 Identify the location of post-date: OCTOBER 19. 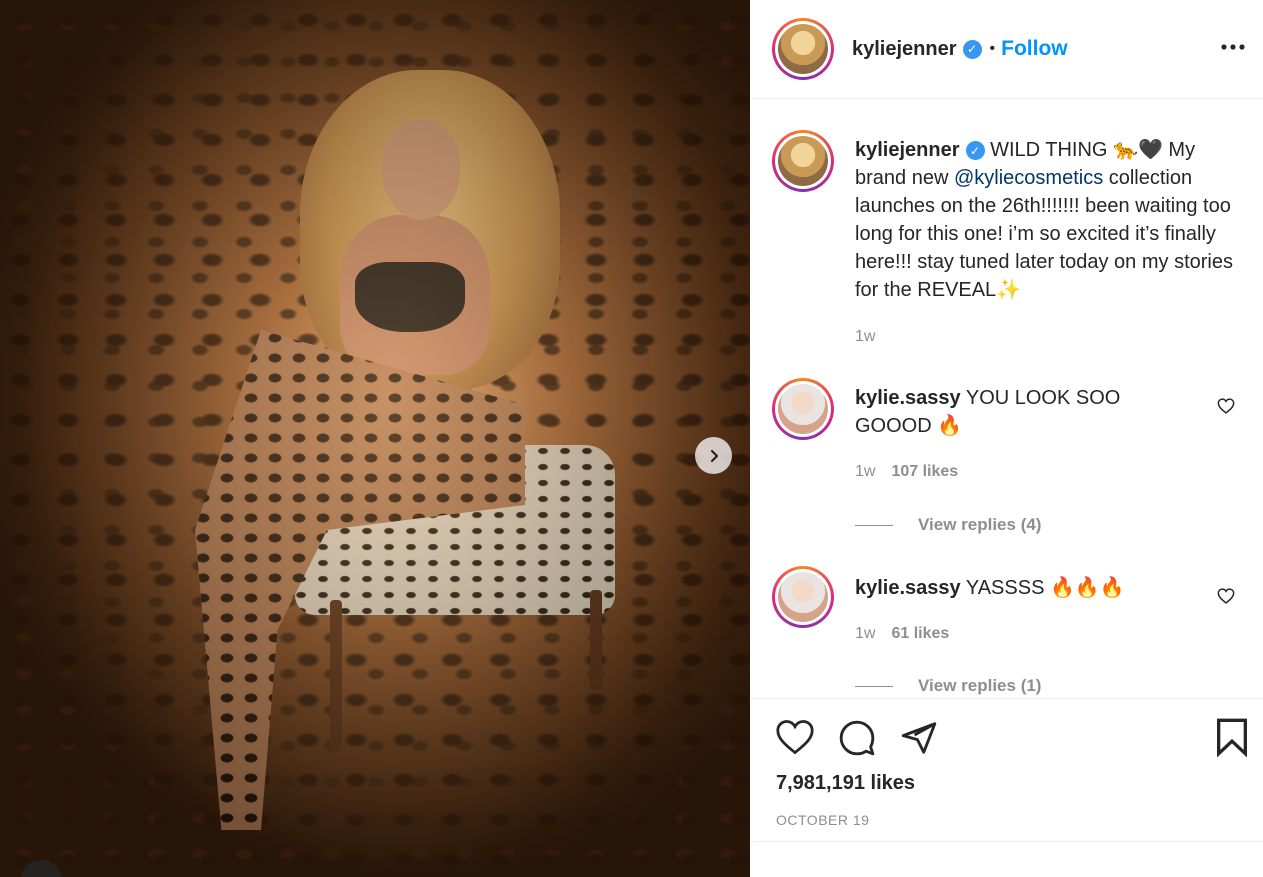
(822, 820).